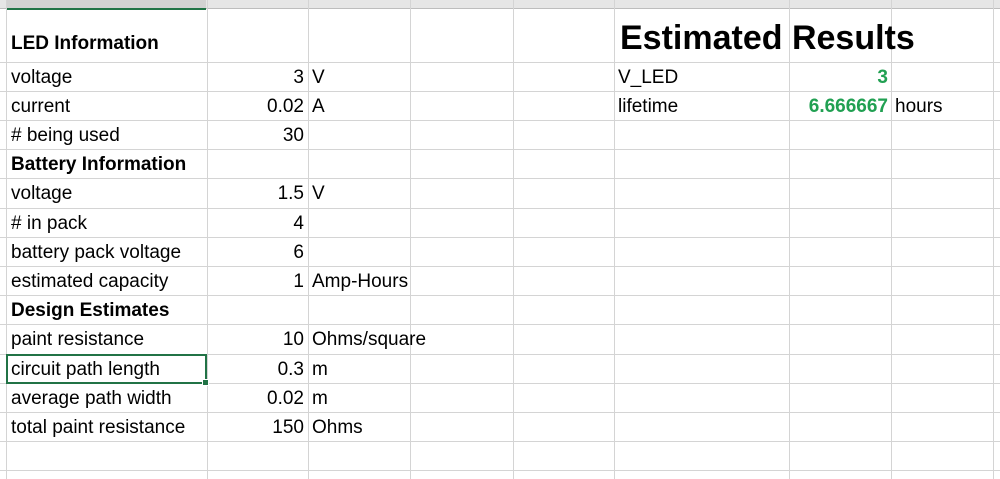 The height and width of the screenshot is (479, 1000). What do you see at coordinates (839, 77) in the screenshot?
I see `result-v-led-value: 3` at bounding box center [839, 77].